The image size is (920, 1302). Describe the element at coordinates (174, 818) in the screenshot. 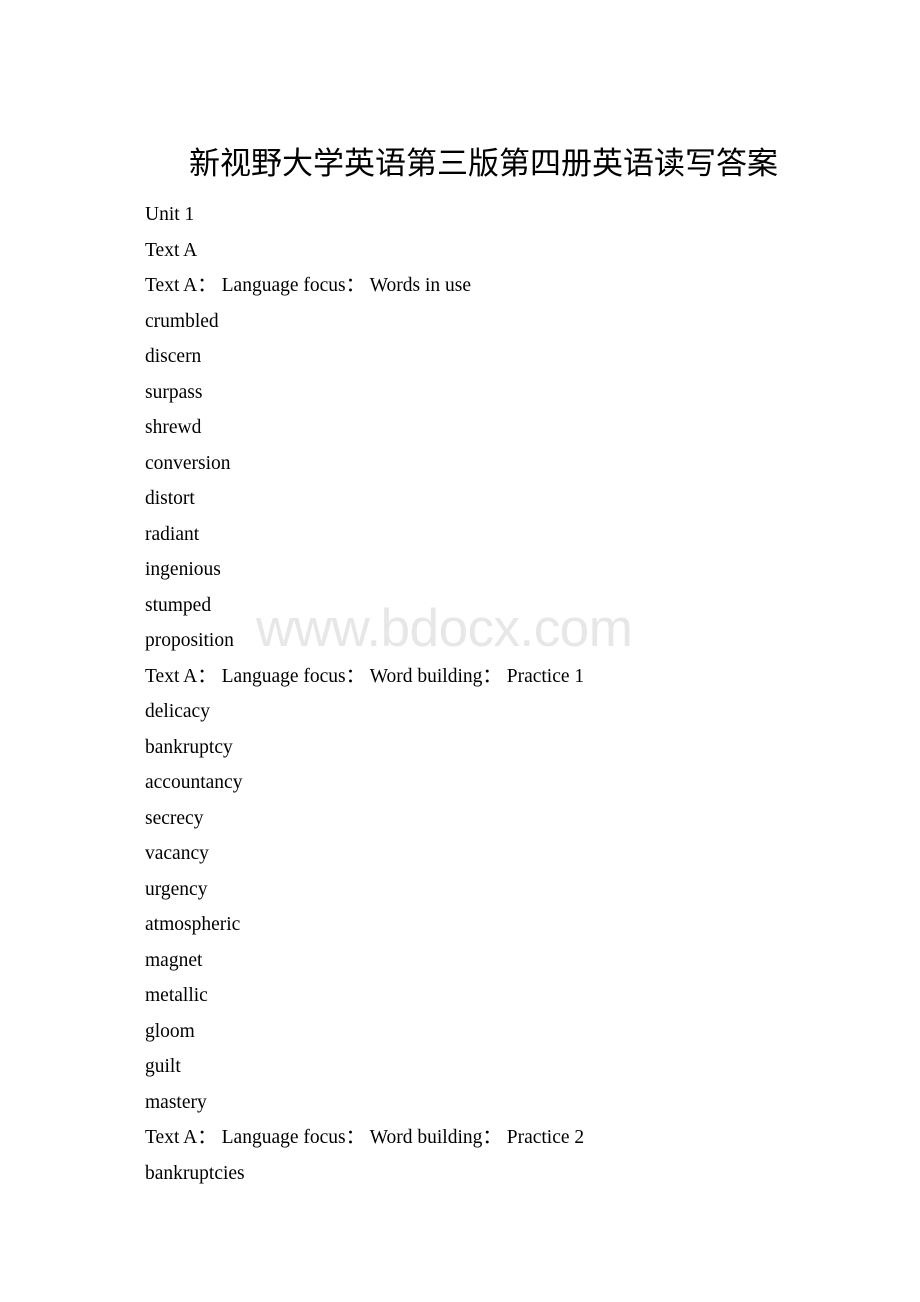

I see `answer-item: secrecy` at that location.